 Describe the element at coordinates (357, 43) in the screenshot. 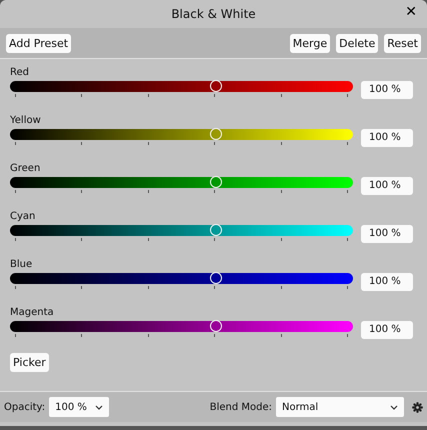

I see `toolbar-button: Delete` at that location.